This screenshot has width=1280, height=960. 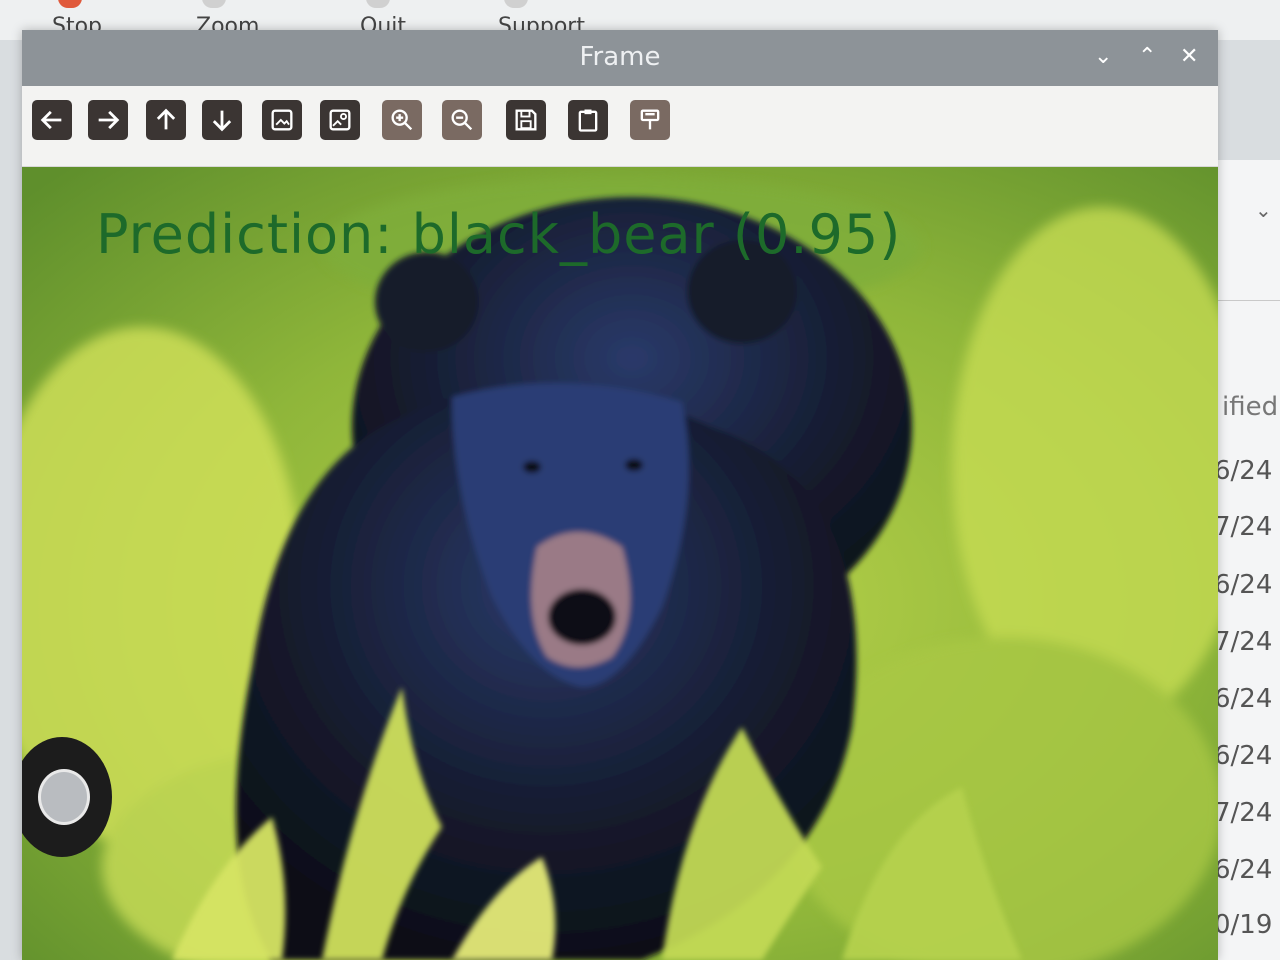 I want to click on zoom-icon, so click(x=214, y=4).